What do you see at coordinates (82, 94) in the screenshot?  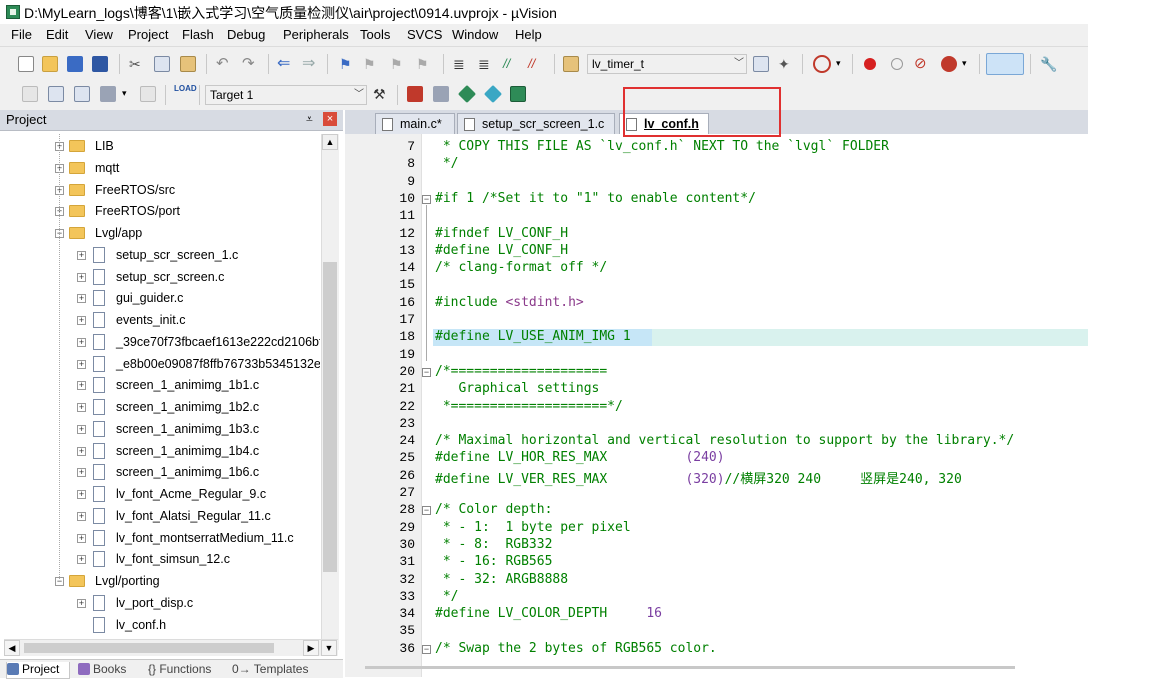 I see `rebuild-icon` at bounding box center [82, 94].